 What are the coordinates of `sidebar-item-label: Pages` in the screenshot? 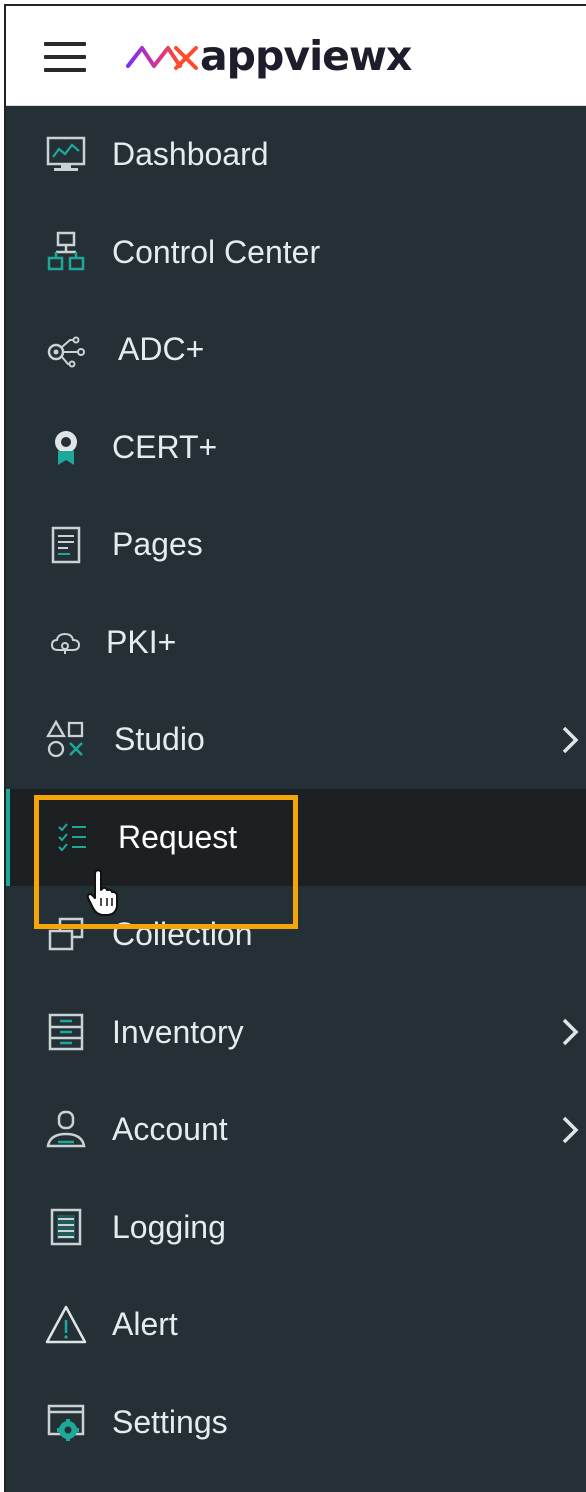 It's located at (157, 544).